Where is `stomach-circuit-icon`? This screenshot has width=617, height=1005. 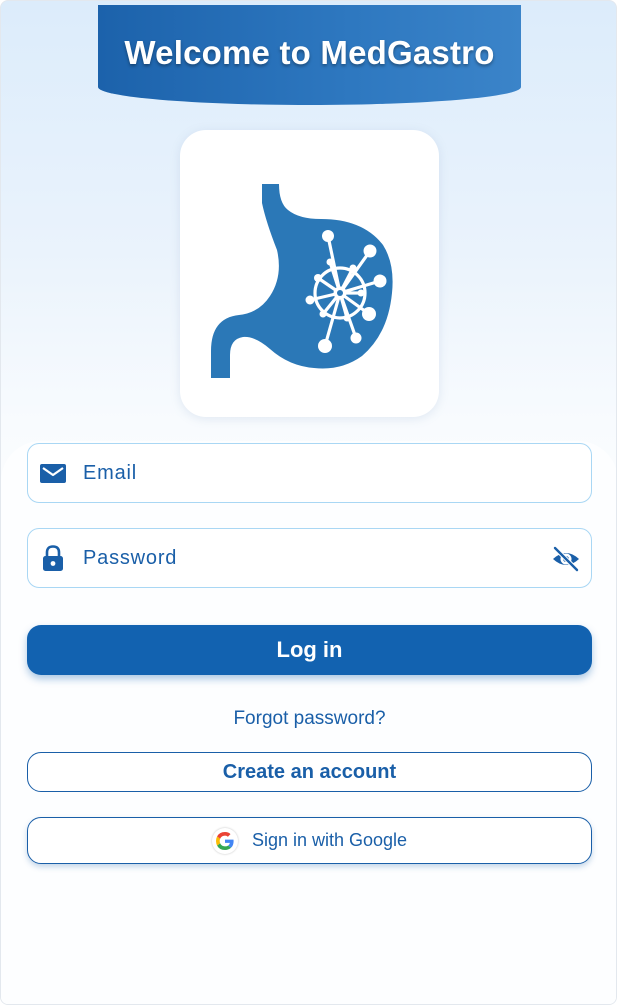 stomach-circuit-icon is located at coordinates (302, 281).